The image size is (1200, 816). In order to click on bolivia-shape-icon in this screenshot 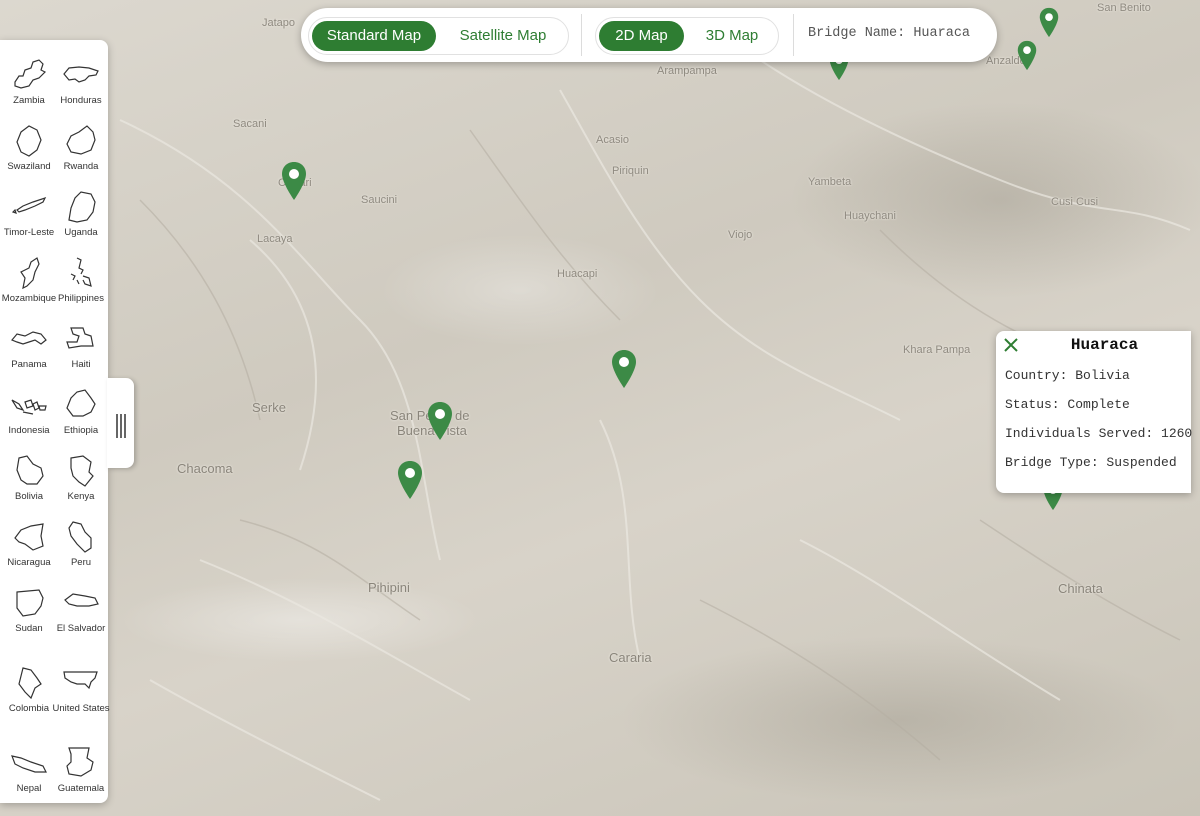, I will do `click(30, 470)`.